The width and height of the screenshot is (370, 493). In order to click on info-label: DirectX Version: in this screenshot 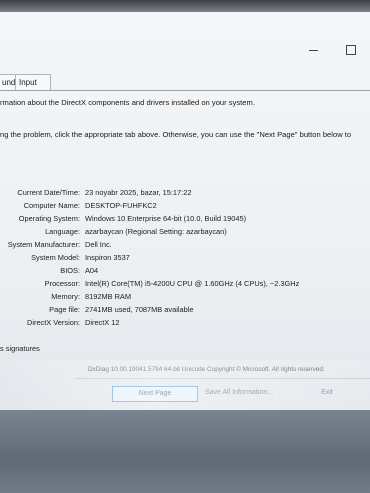, I will do `click(53, 322)`.